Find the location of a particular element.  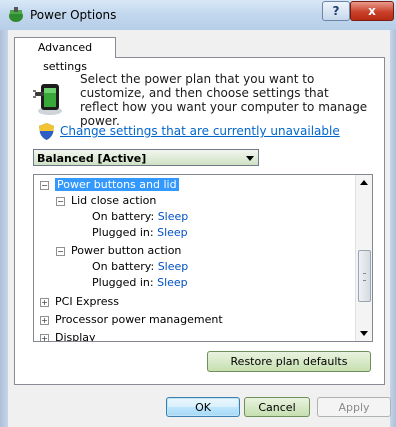

tree-scrollbar is located at coordinates (363, 258).